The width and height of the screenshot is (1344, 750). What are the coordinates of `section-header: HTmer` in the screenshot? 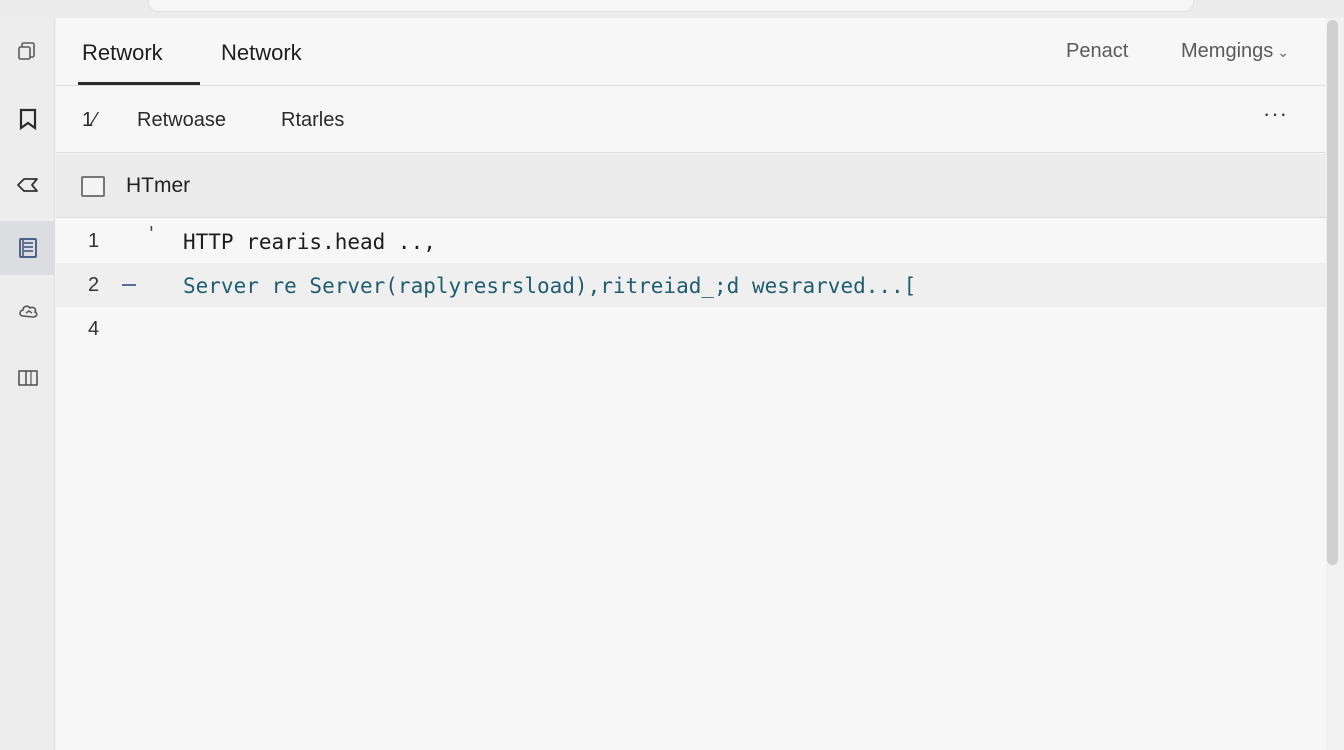 It's located at (691, 186).